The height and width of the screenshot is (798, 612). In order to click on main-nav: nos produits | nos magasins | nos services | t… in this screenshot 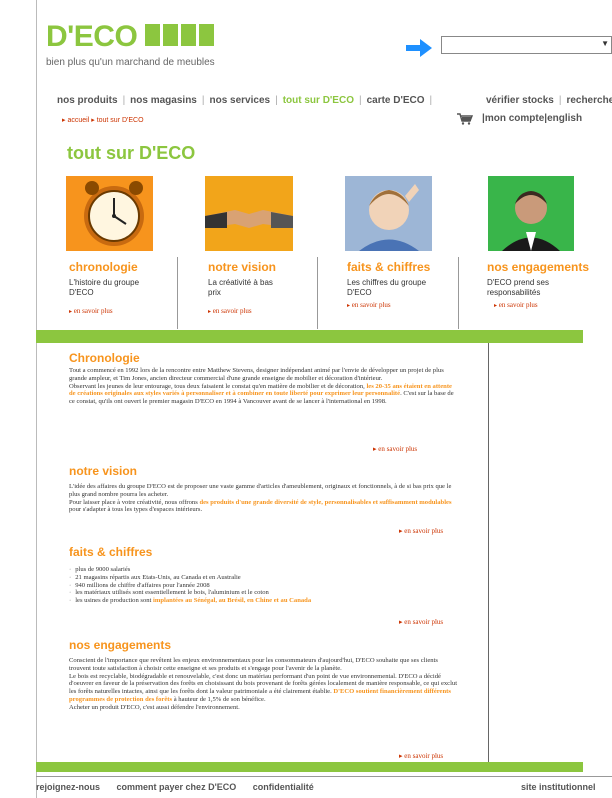, I will do `click(247, 100)`.